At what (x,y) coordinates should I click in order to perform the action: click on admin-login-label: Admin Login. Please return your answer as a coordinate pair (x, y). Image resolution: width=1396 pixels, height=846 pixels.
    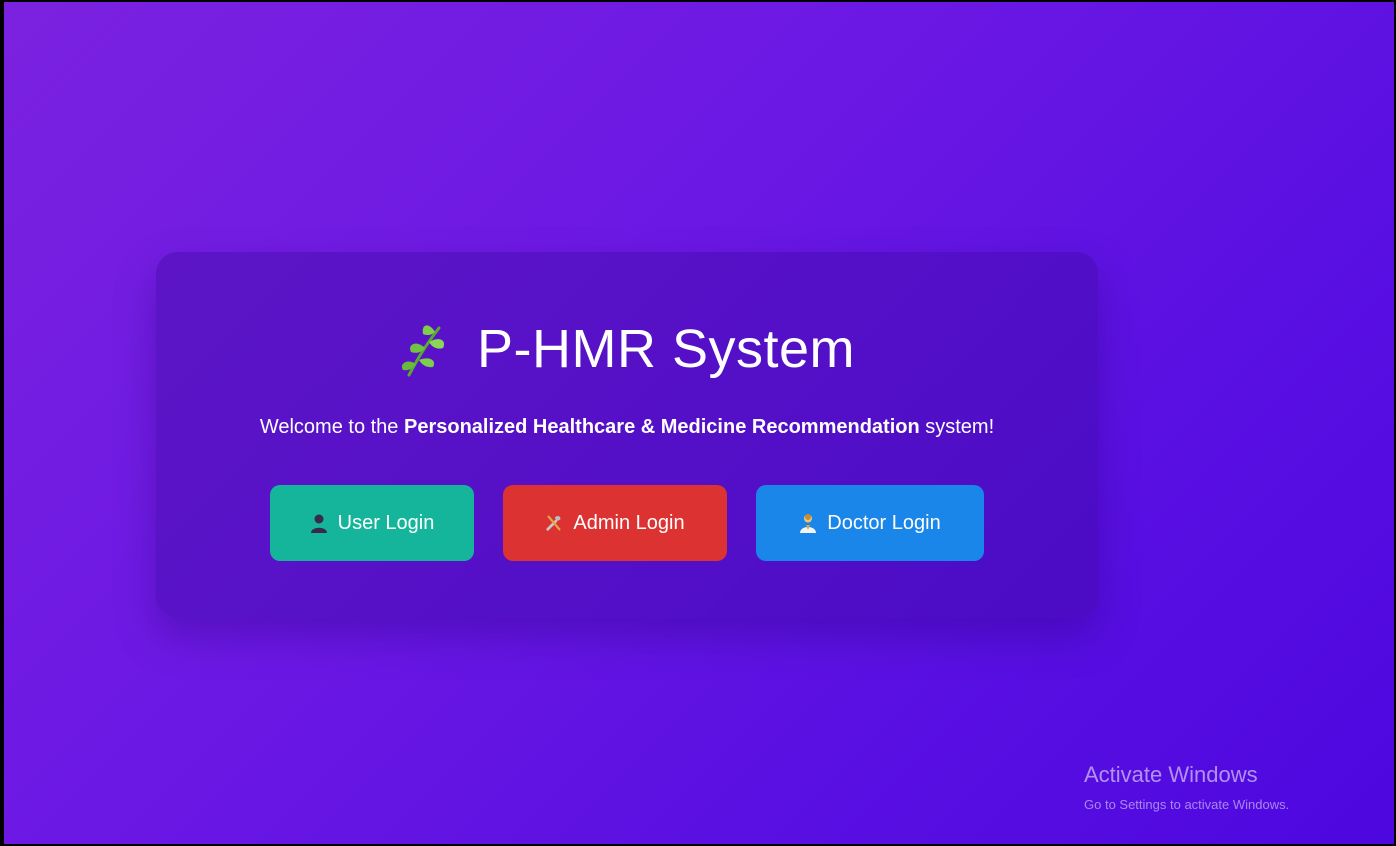
    Looking at the image, I should click on (629, 522).